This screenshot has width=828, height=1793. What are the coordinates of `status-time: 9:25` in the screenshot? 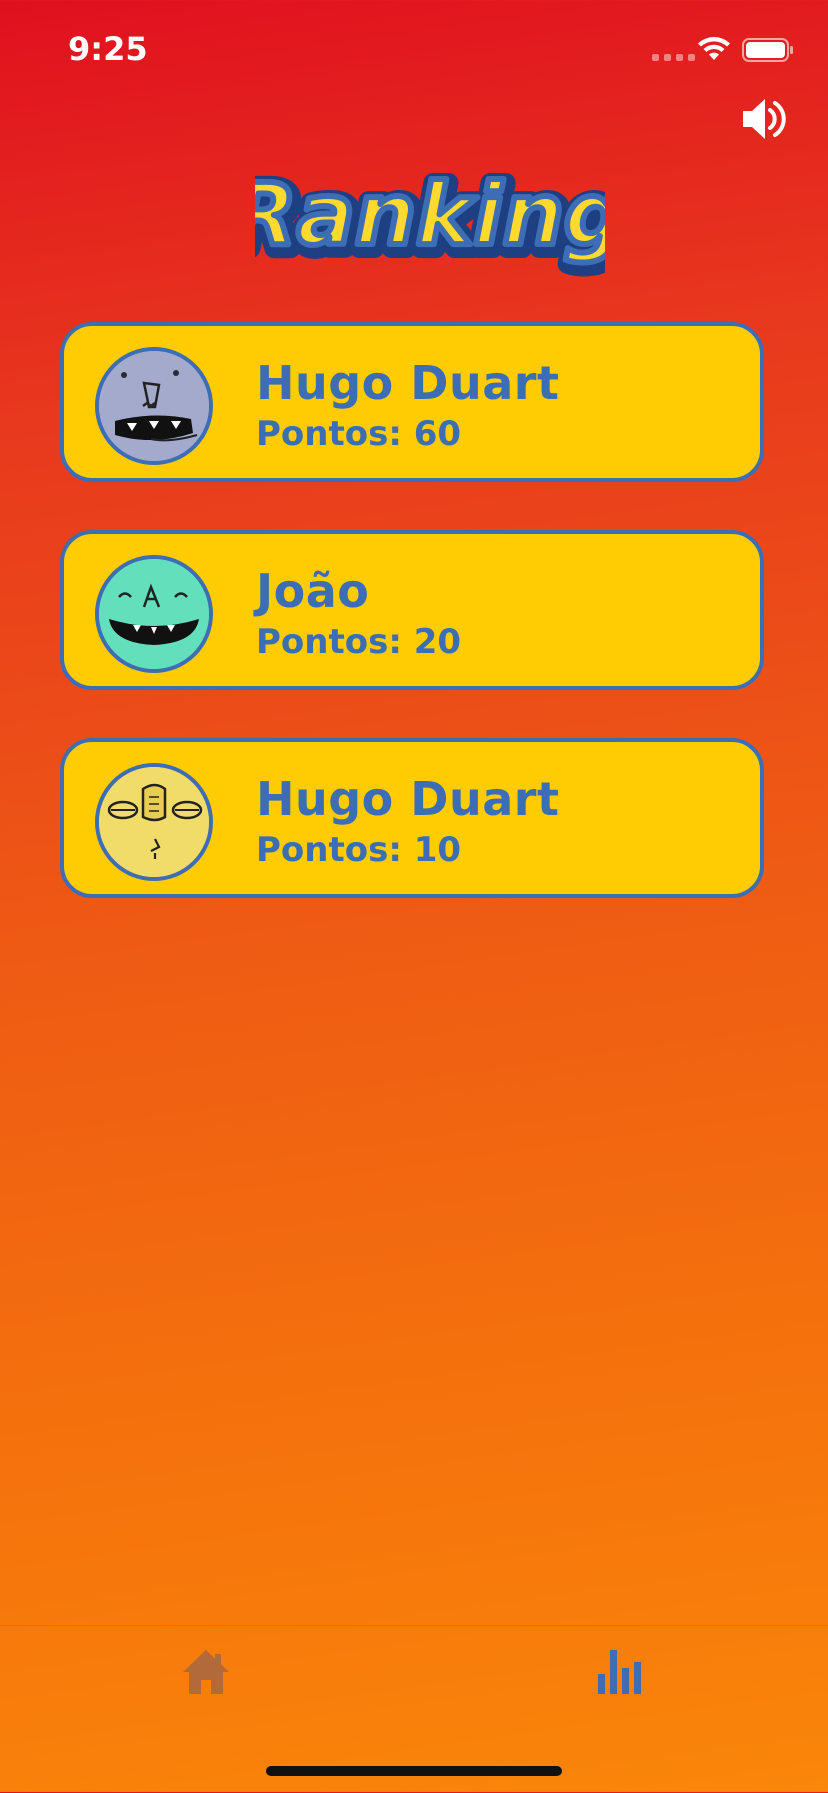 It's located at (108, 49).